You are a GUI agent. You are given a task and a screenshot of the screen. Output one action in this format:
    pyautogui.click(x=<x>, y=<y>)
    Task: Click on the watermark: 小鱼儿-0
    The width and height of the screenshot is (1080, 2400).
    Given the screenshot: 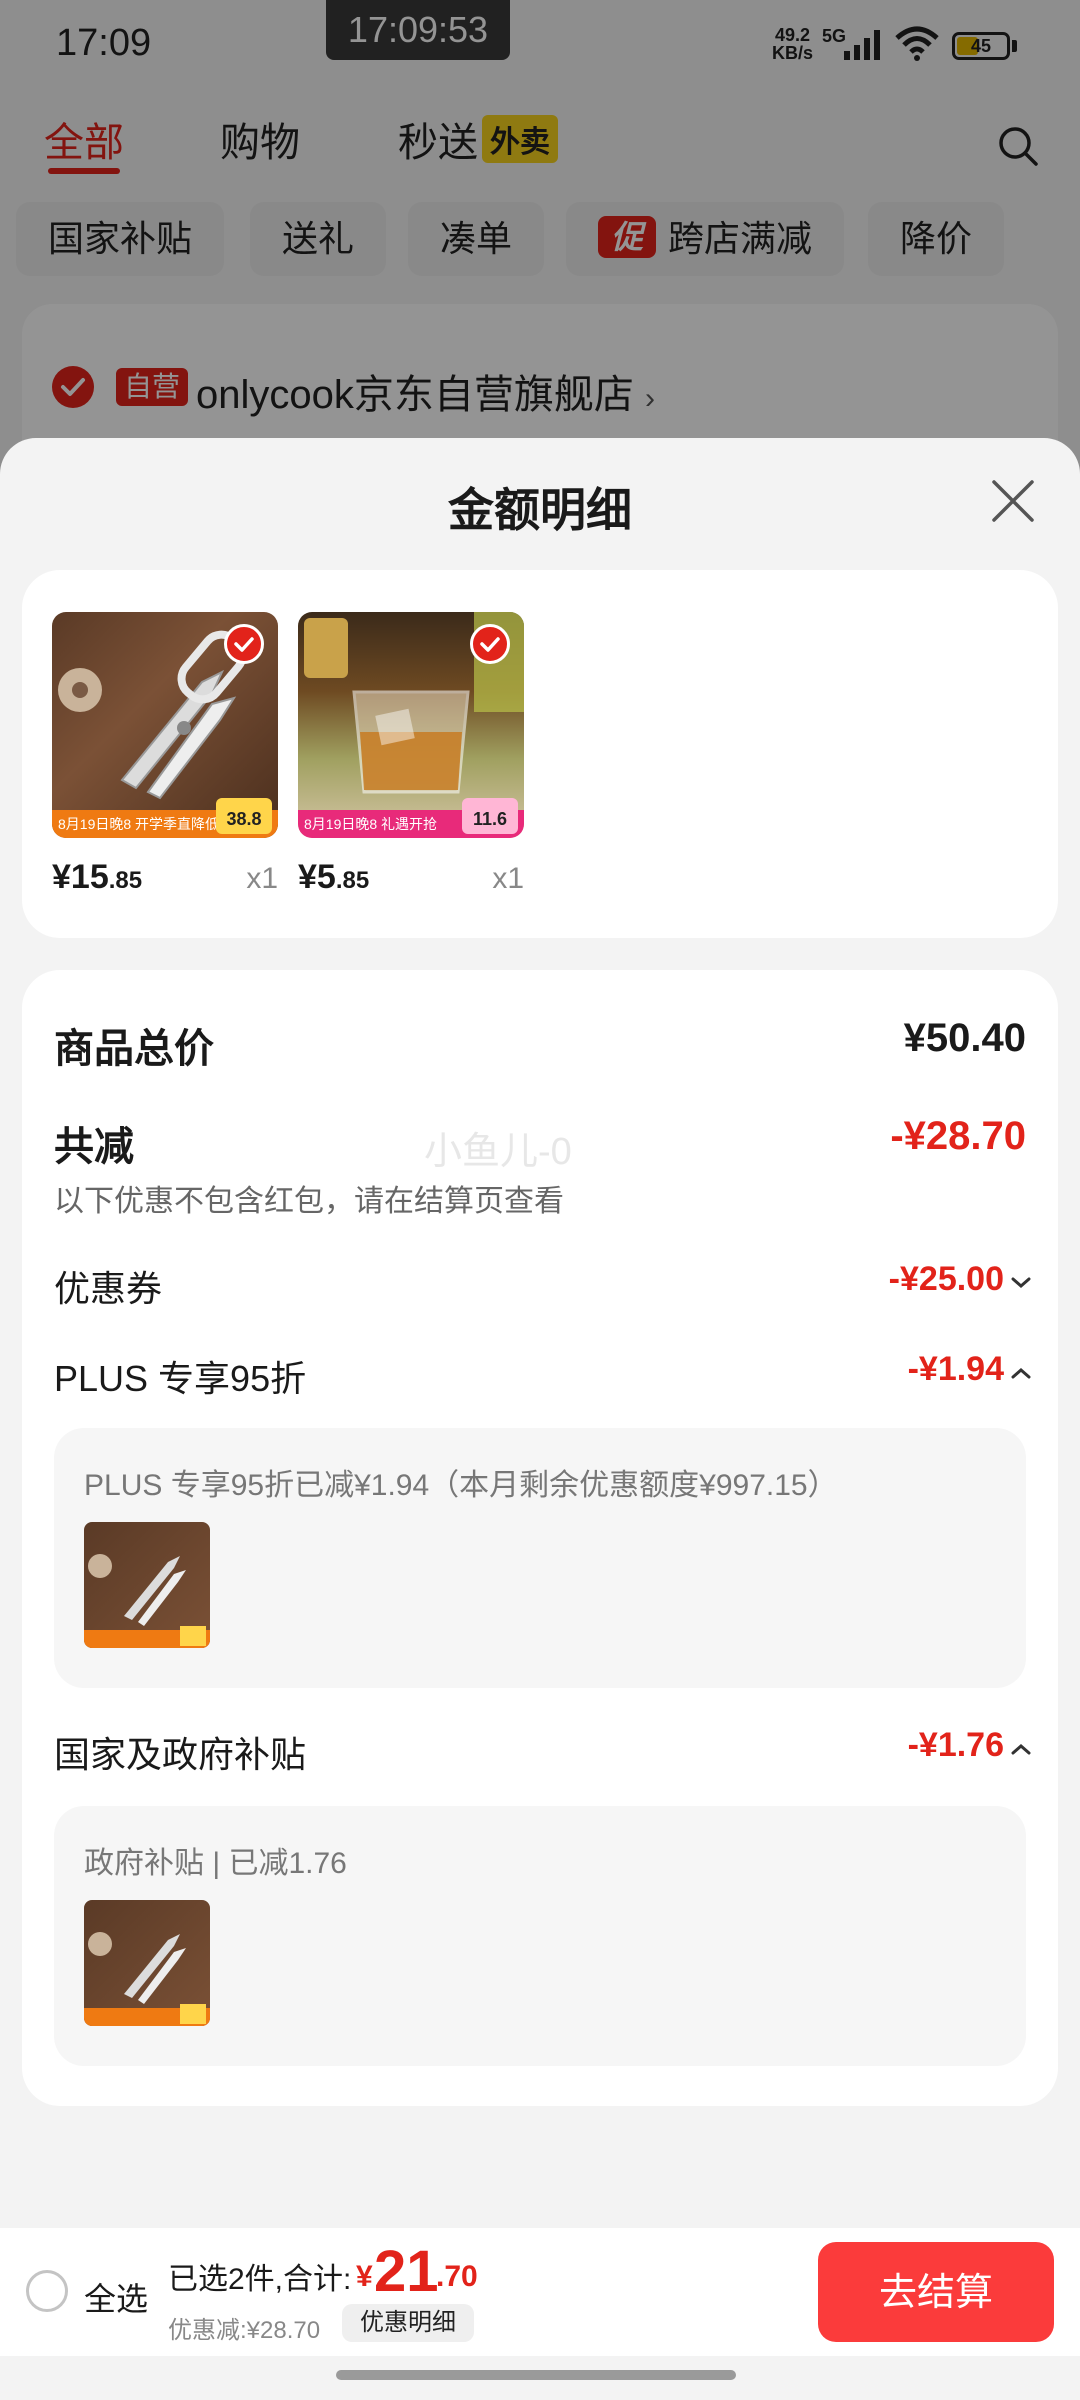 What is the action you would take?
    pyautogui.click(x=498, y=1152)
    